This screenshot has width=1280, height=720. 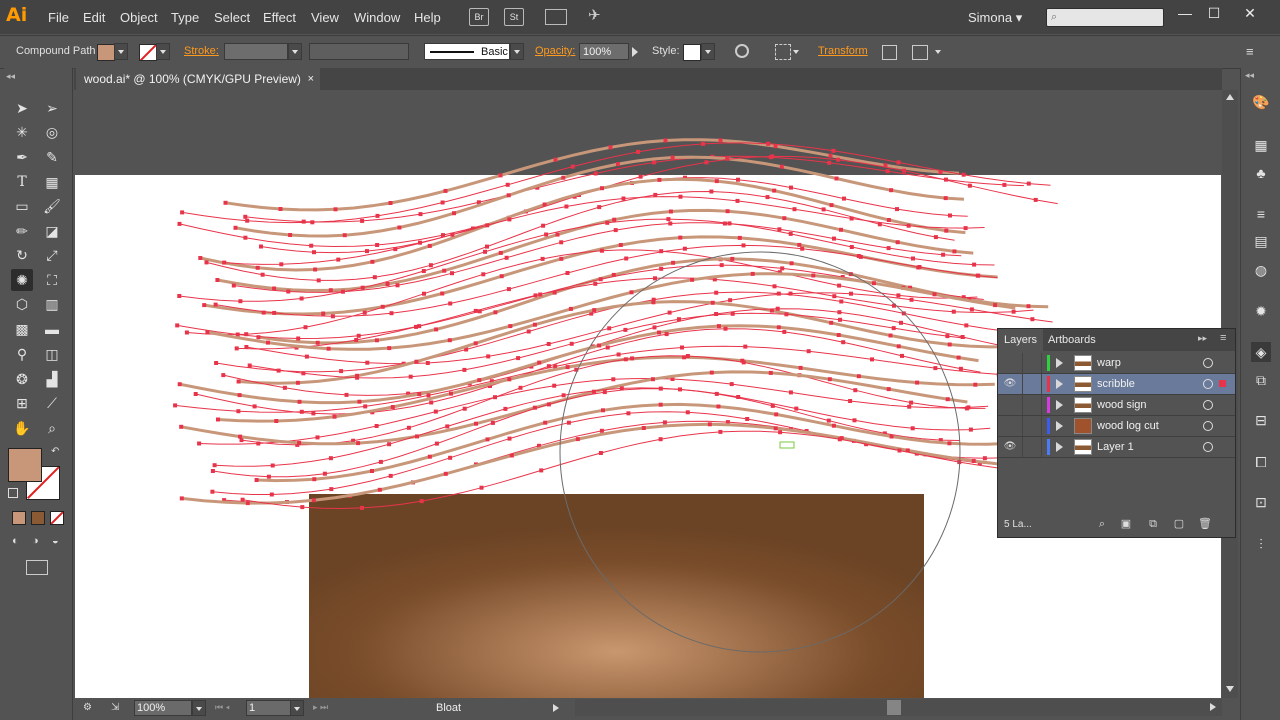 I want to click on style-dropdown, so click(x=708, y=51).